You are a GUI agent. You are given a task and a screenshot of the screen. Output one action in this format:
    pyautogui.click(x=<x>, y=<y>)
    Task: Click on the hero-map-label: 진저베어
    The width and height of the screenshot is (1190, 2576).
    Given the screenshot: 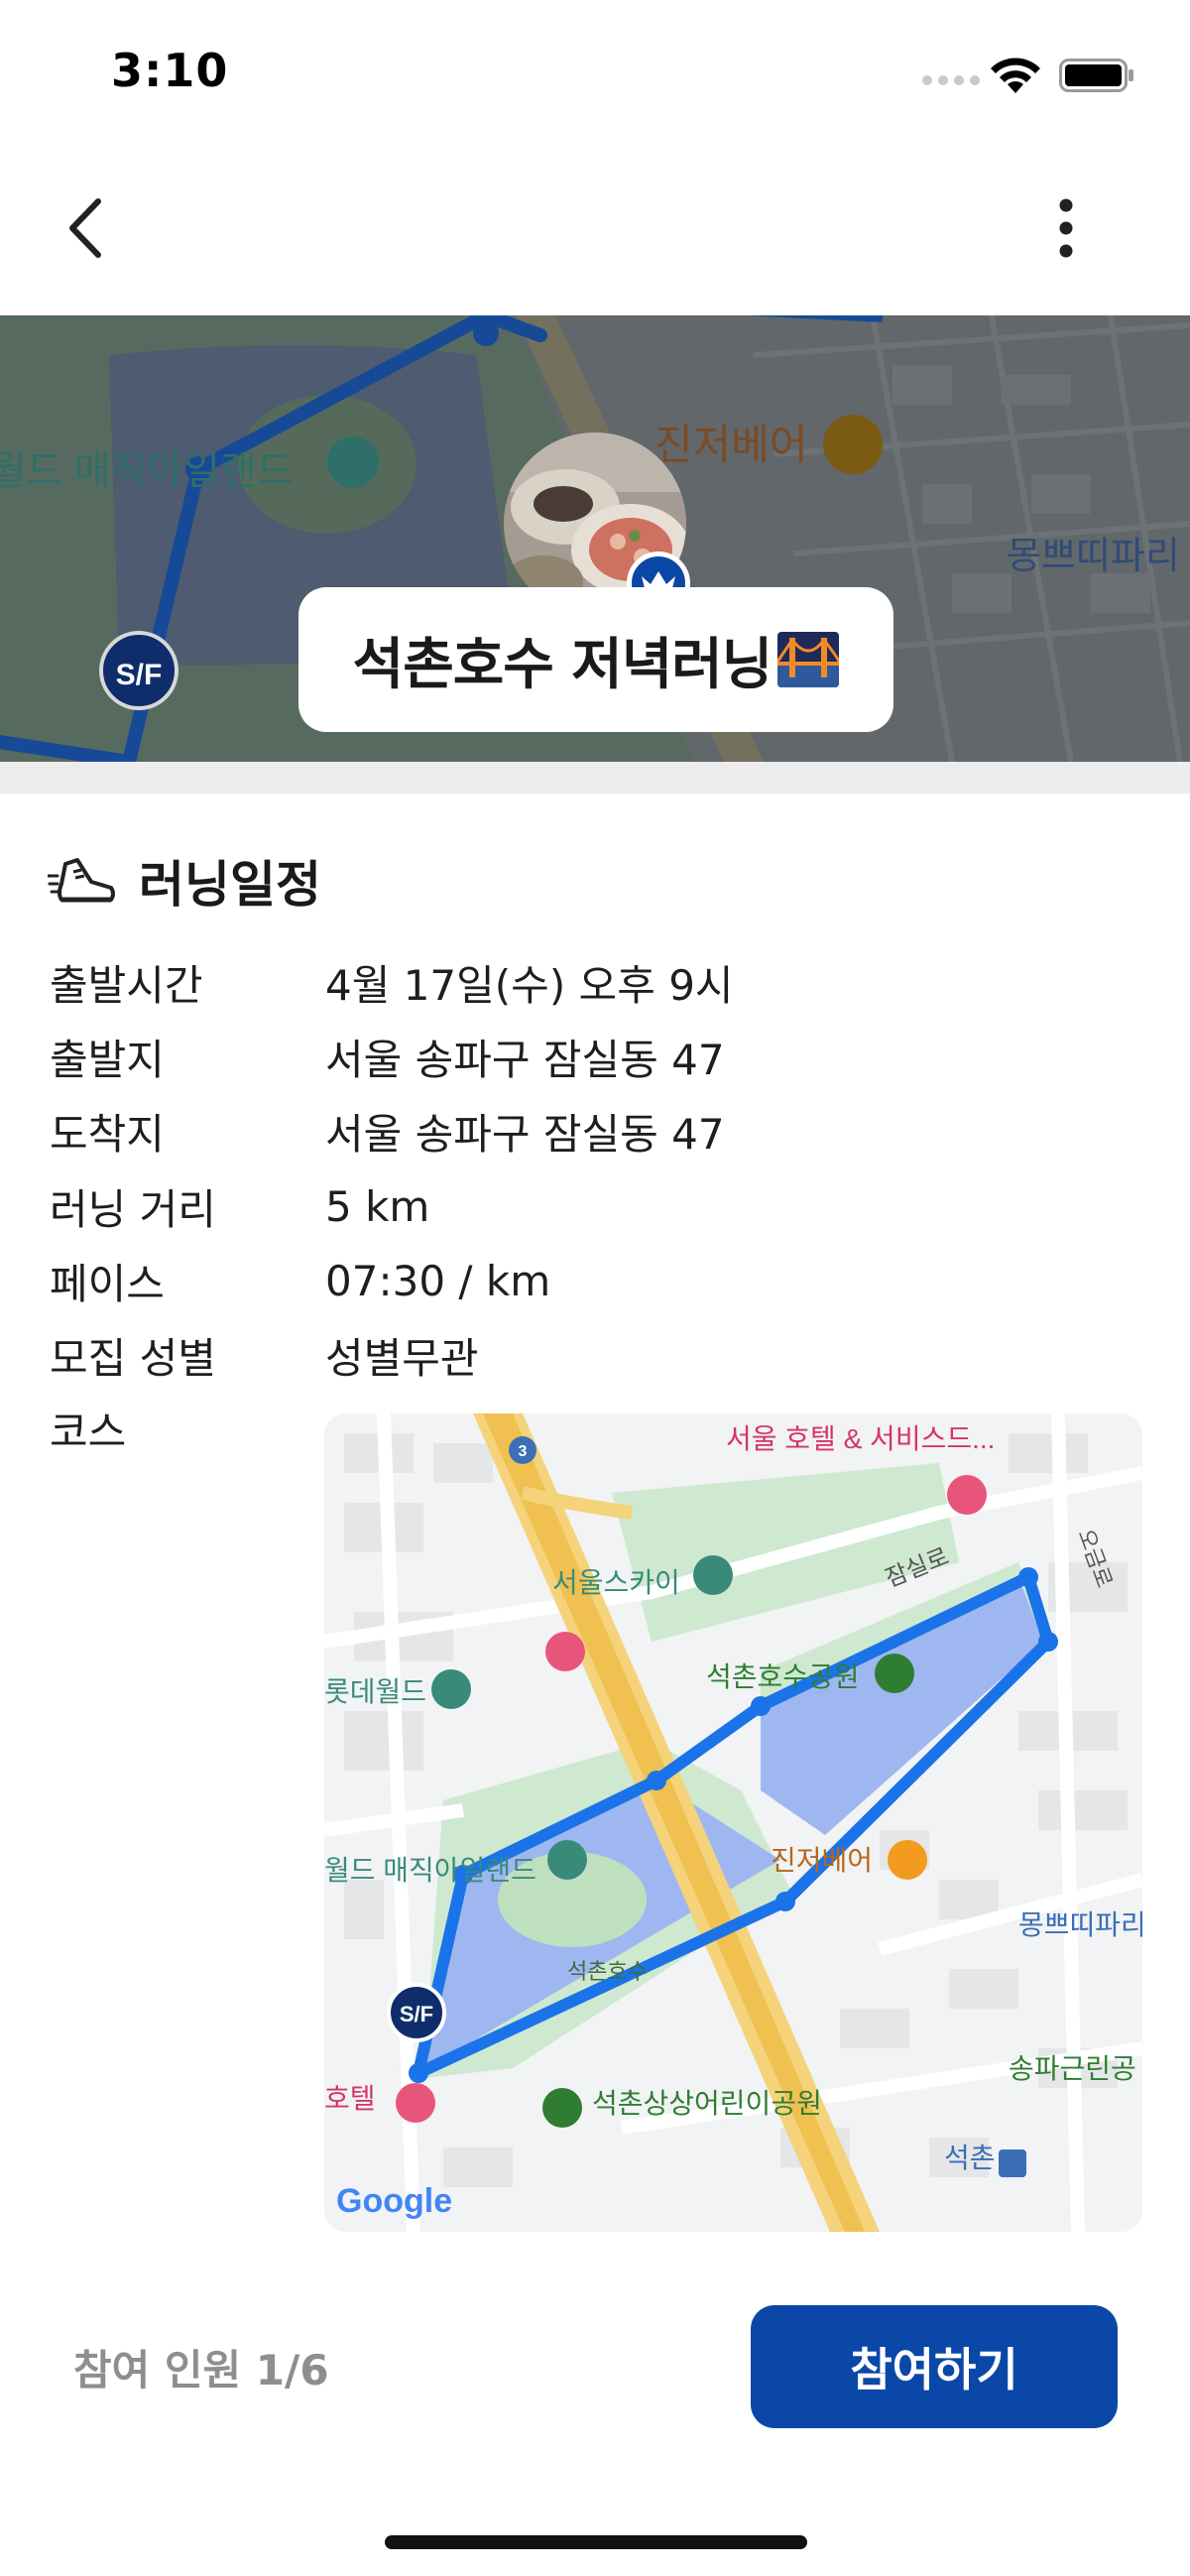 What is the action you would take?
    pyautogui.click(x=731, y=445)
    